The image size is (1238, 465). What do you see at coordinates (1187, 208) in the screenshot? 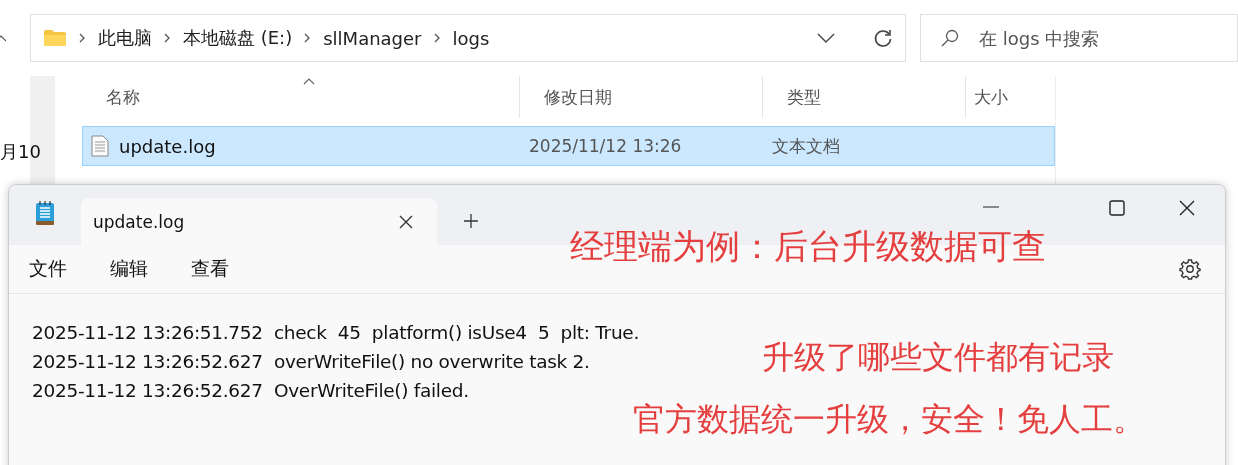
I see `close-icon` at bounding box center [1187, 208].